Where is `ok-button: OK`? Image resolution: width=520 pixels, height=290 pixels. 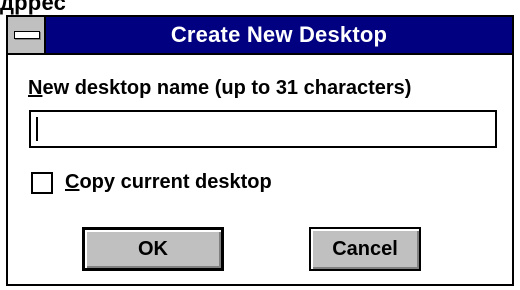 ok-button: OK is located at coordinates (153, 249).